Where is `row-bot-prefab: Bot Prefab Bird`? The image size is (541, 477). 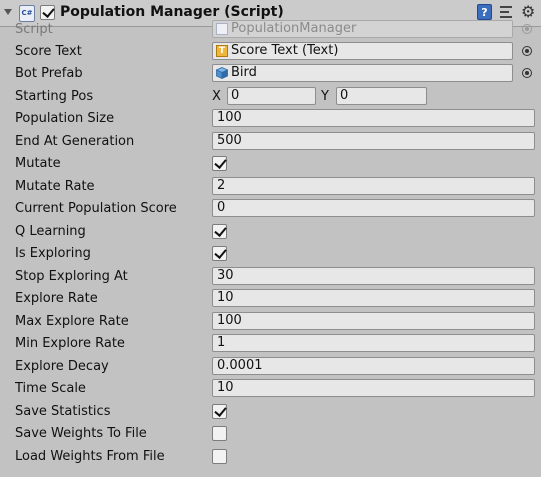 row-bot-prefab: Bot Prefab Bird is located at coordinates (270, 74).